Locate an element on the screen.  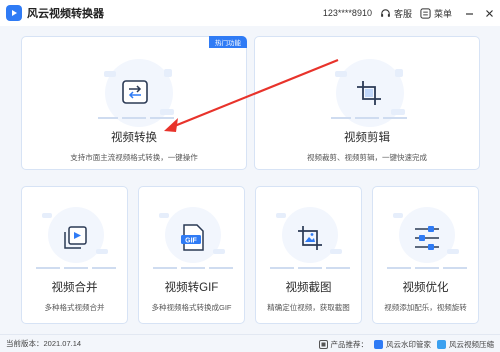
product-link-watermark: 风云水印管家 is located at coordinates (402, 344).